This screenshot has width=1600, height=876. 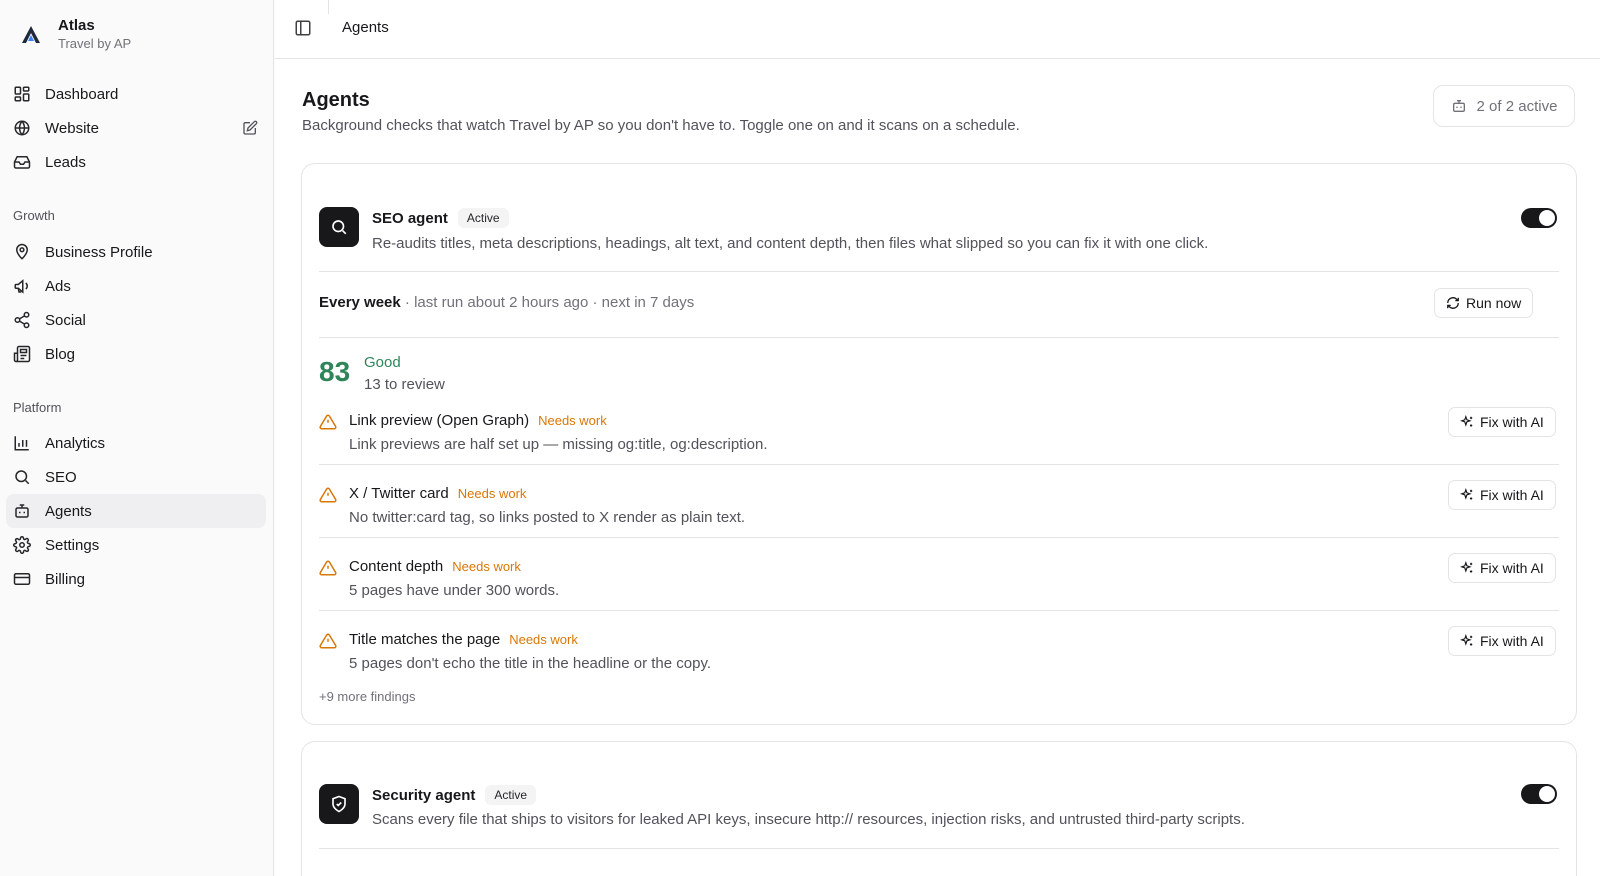 I want to click on sidebar-item-seo: SEO, so click(x=136, y=477).